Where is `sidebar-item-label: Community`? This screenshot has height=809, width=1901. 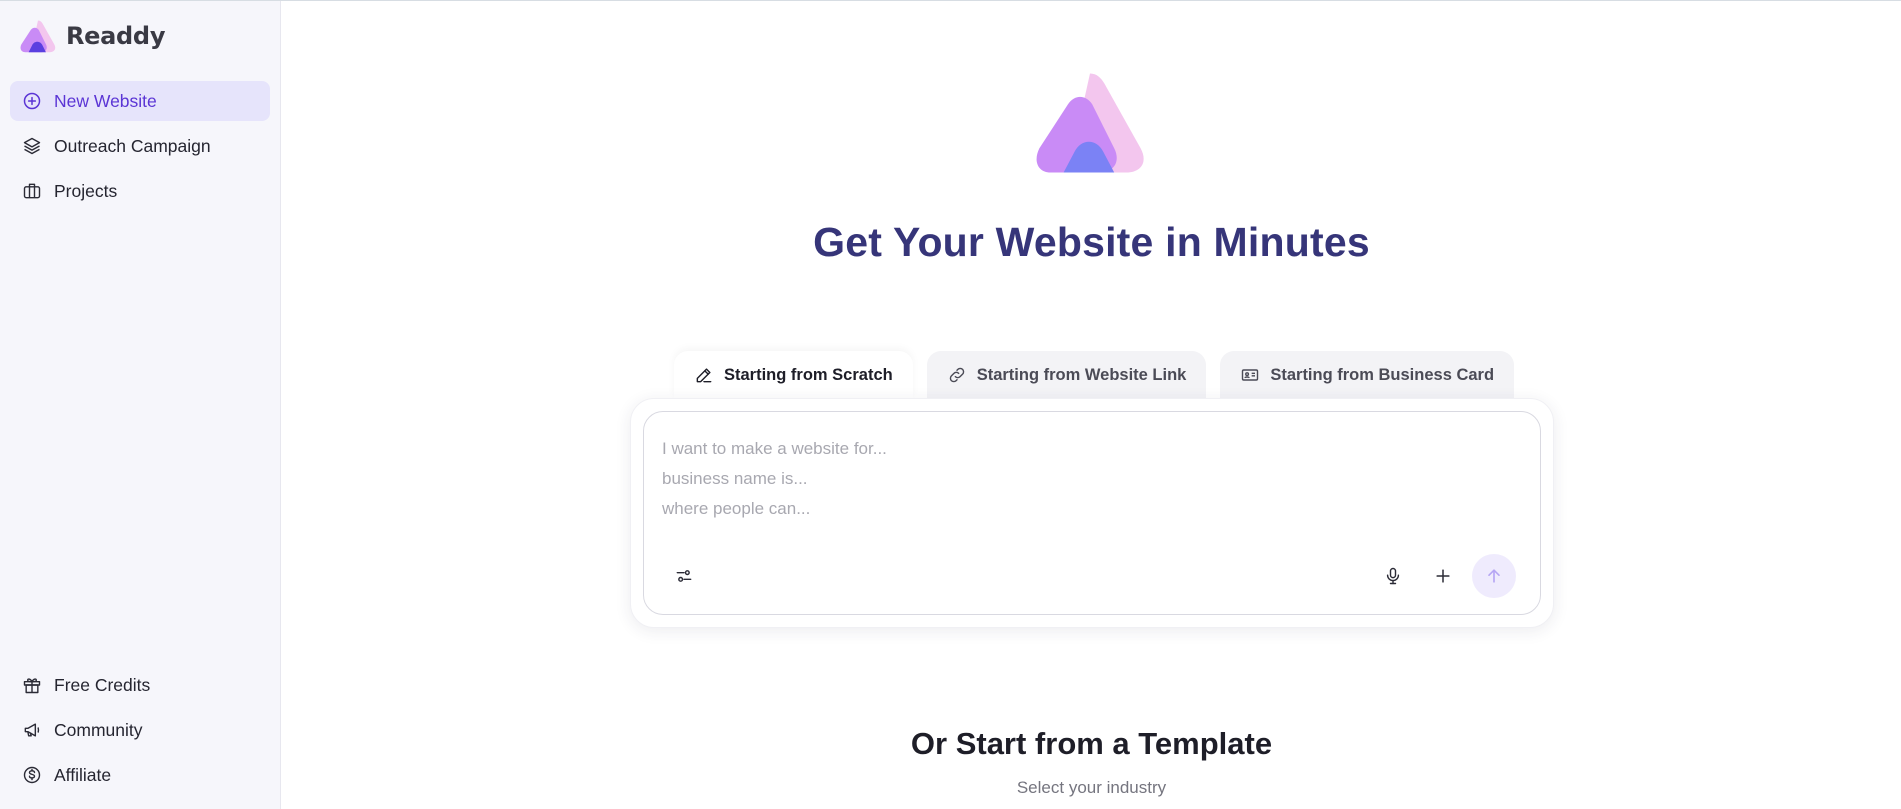 sidebar-item-label: Community is located at coordinates (98, 729).